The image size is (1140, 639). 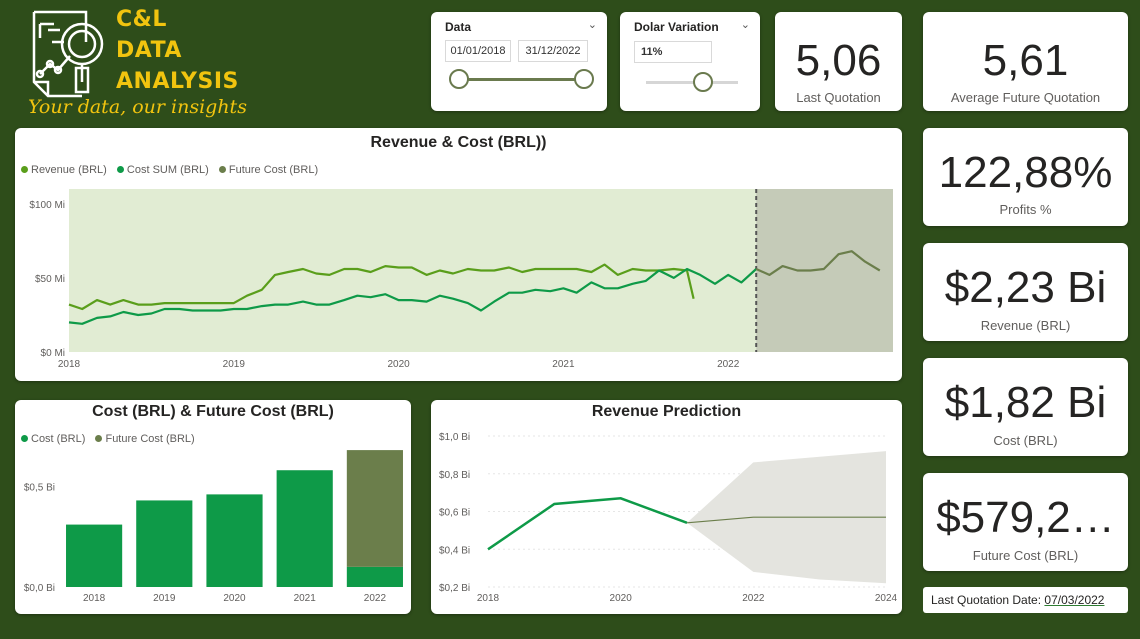 What do you see at coordinates (1025, 325) in the screenshot?
I see `revenue-label: Revenue (BRL)` at bounding box center [1025, 325].